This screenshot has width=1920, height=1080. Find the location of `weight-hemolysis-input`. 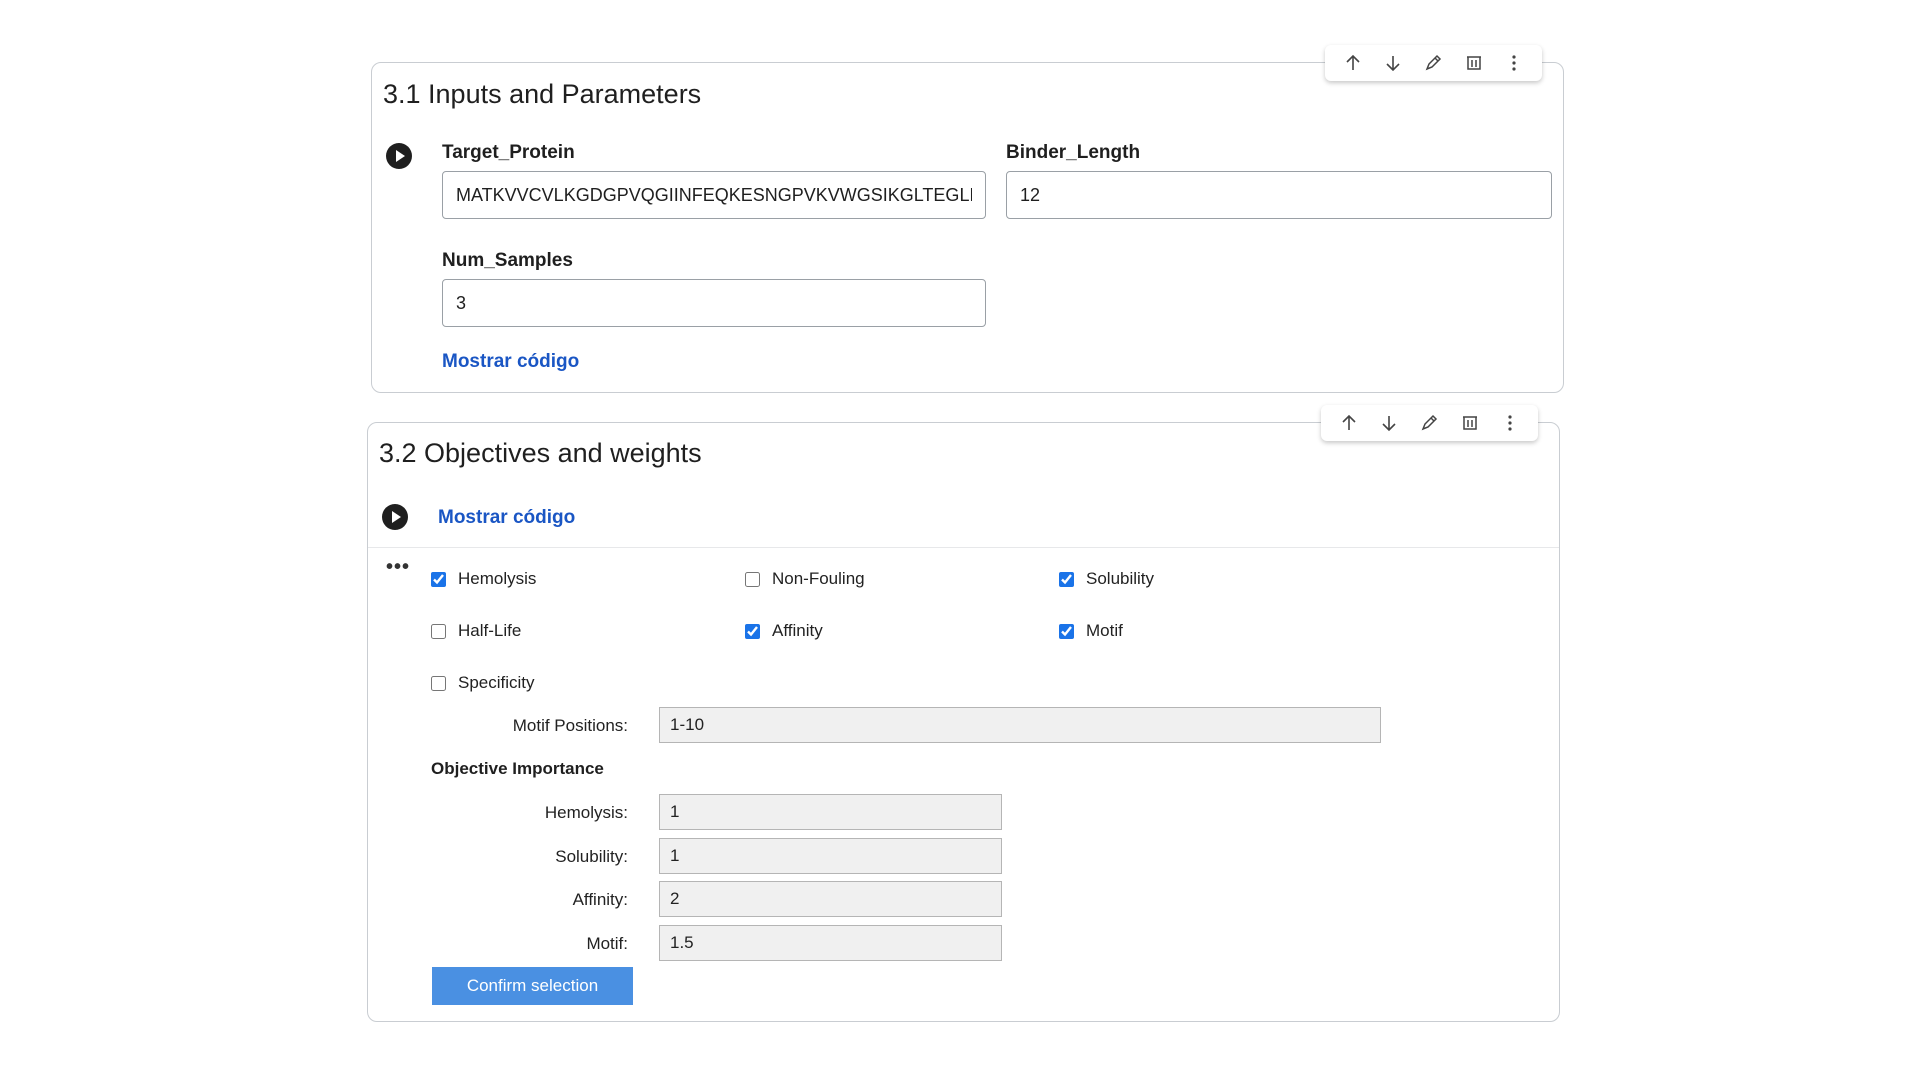

weight-hemolysis-input is located at coordinates (830, 812).